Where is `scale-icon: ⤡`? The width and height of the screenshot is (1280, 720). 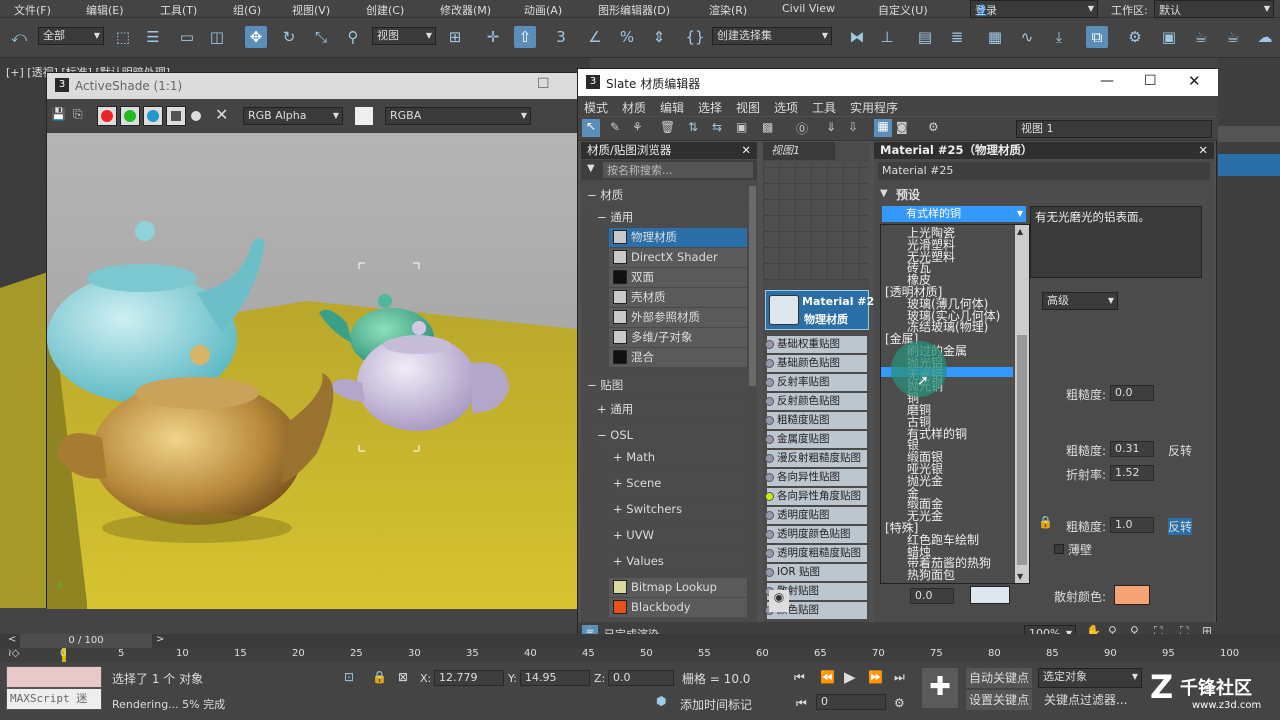
scale-icon: ⤡ is located at coordinates (321, 37).